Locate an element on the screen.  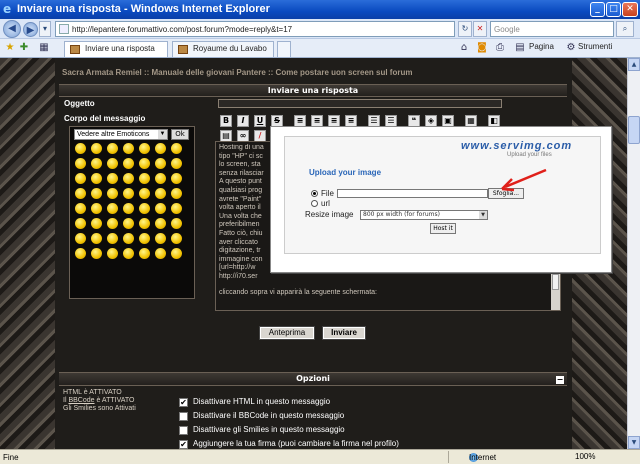
feeds-icon: ◙ is located at coordinates (482, 48).